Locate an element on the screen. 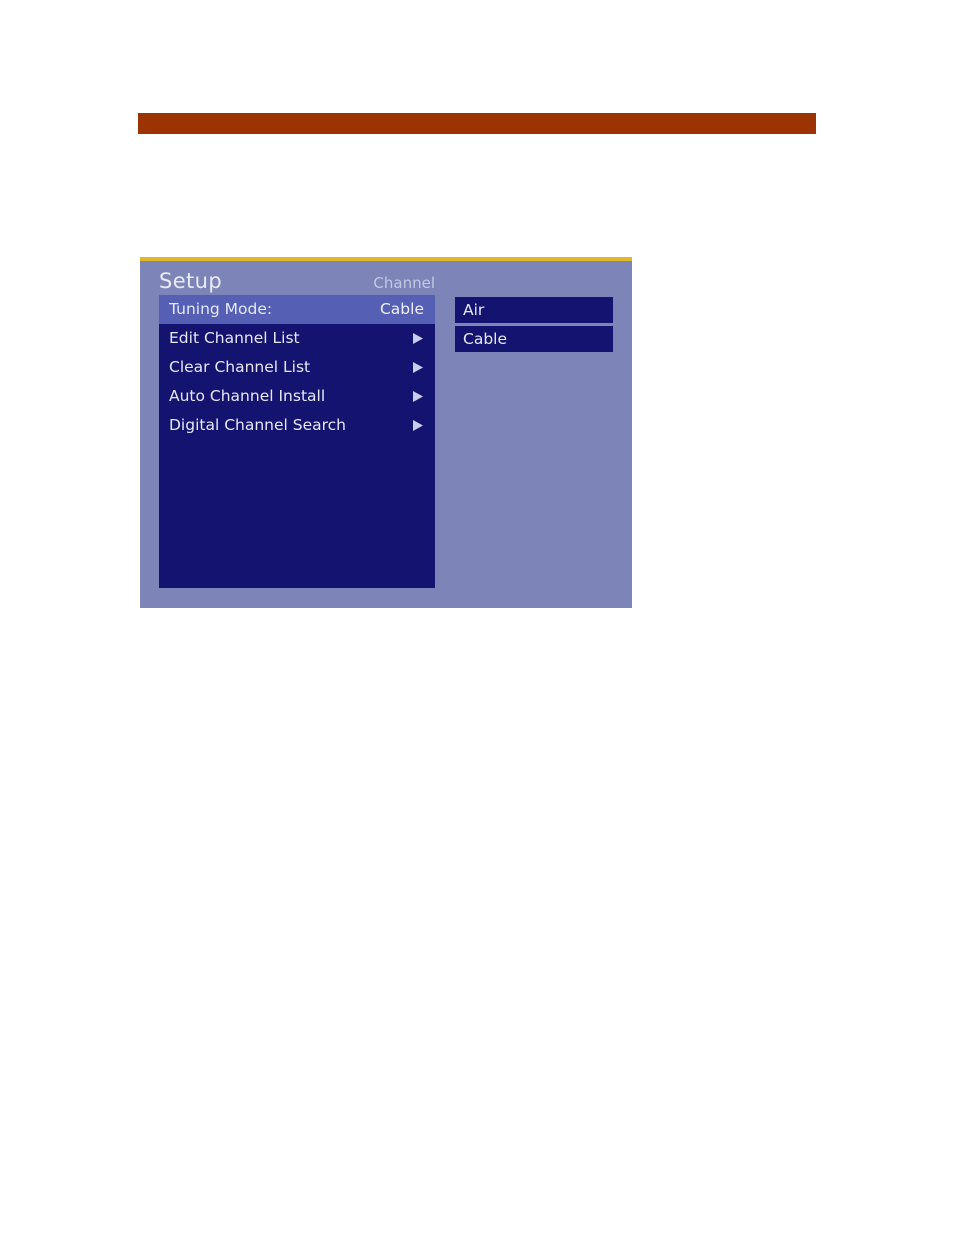 The height and width of the screenshot is (1235, 954). menu-item-label: Auto Channel Install is located at coordinates (247, 396).